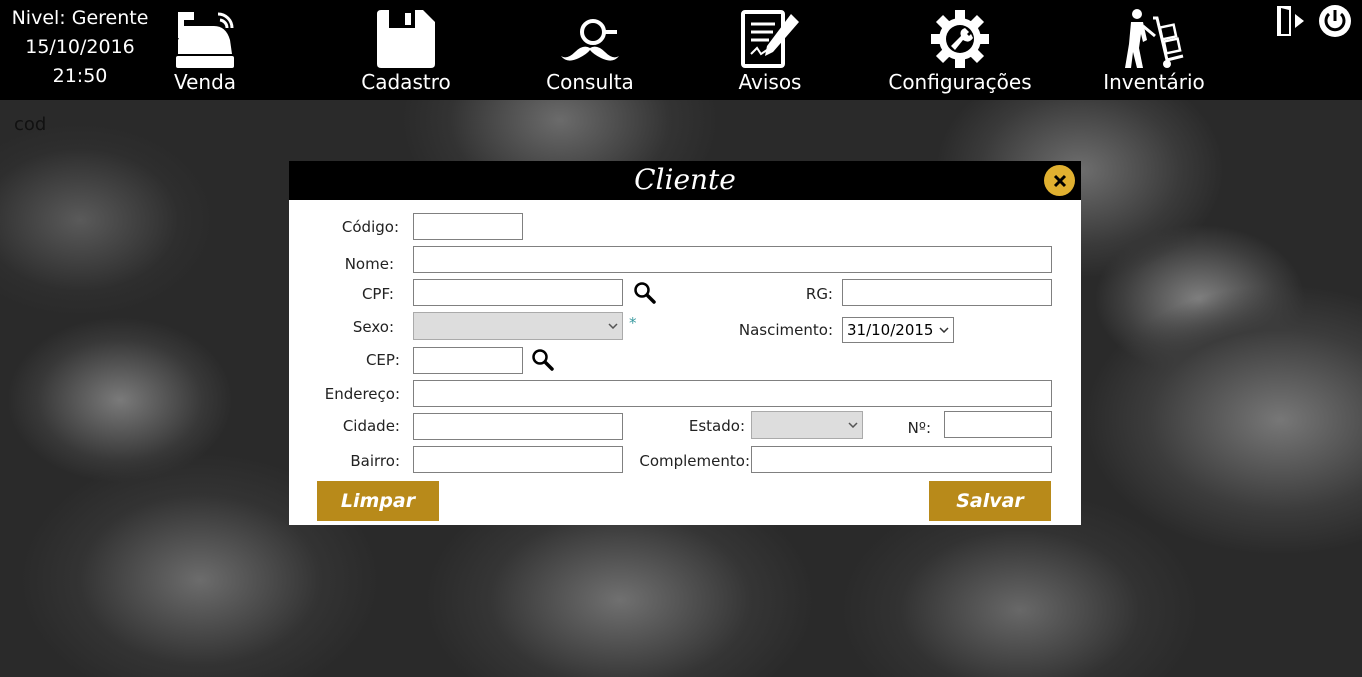 This screenshot has width=1362, height=677. I want to click on sexo-label: Sexo:, so click(373, 327).